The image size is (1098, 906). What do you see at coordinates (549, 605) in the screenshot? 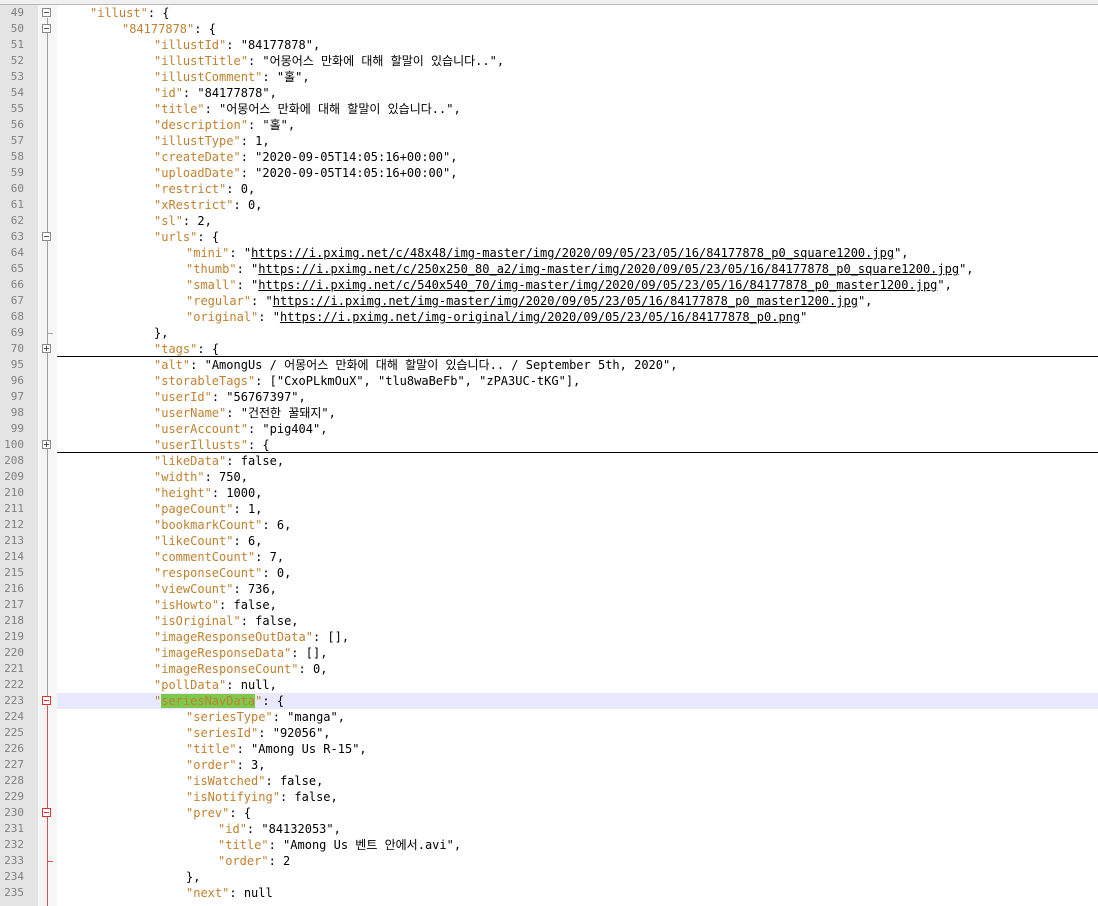
I see `code-line: 217 "isHowto": false,` at bounding box center [549, 605].